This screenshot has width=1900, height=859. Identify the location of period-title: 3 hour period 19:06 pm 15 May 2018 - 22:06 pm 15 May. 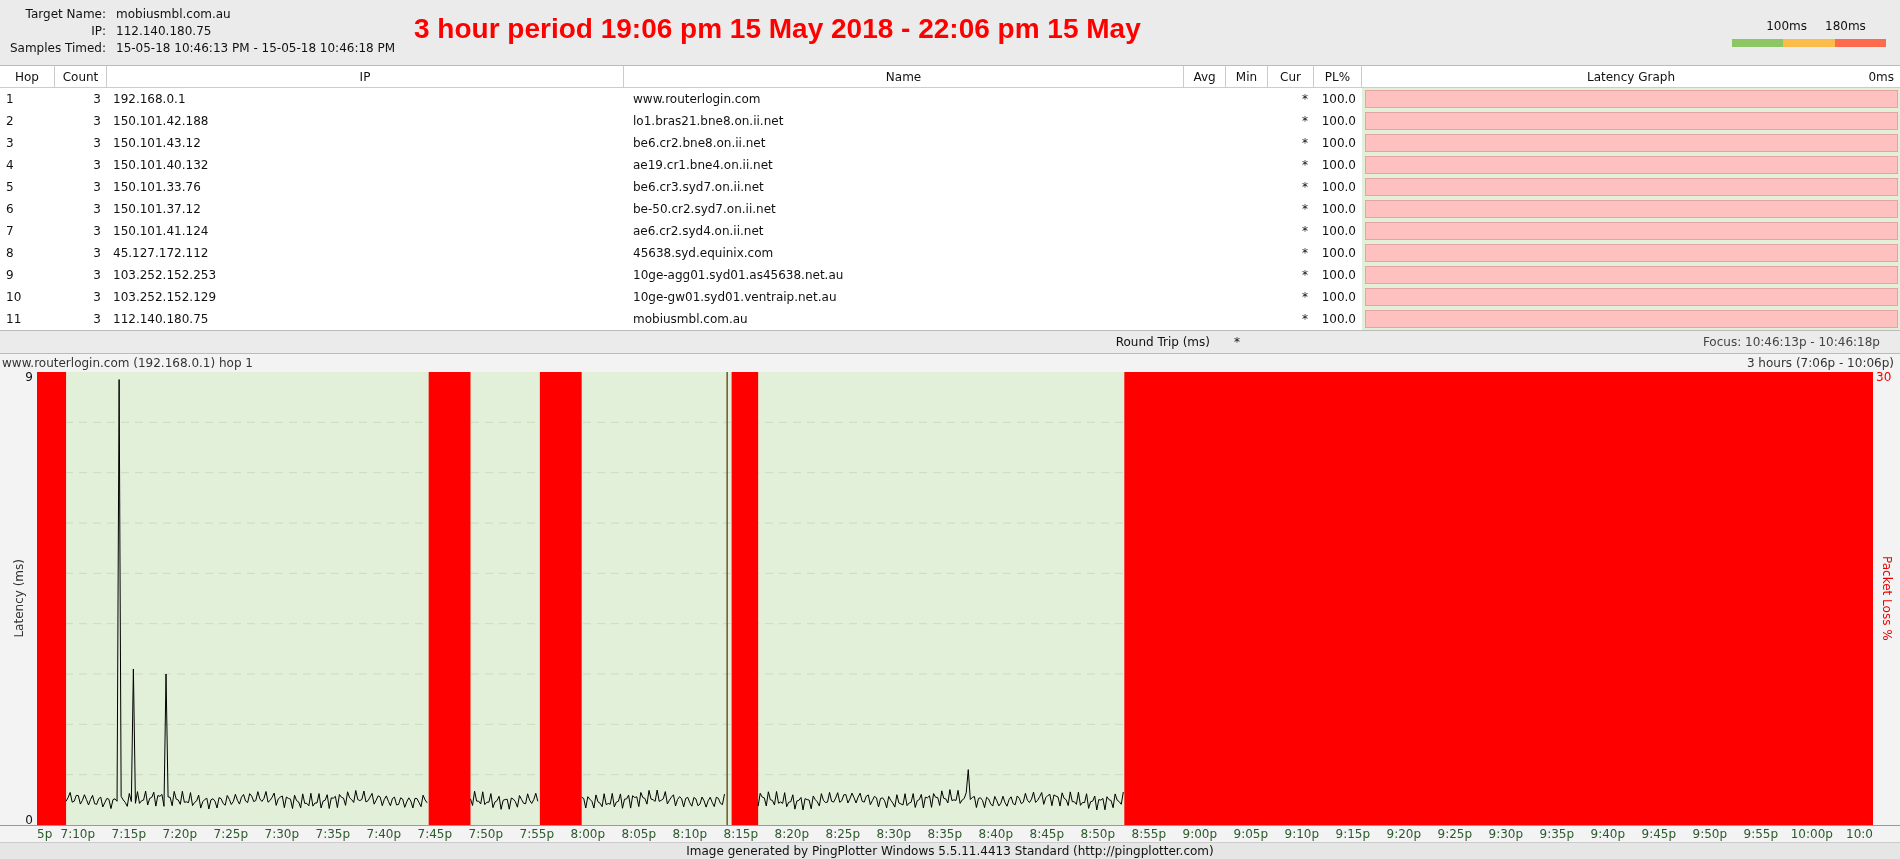
(777, 29).